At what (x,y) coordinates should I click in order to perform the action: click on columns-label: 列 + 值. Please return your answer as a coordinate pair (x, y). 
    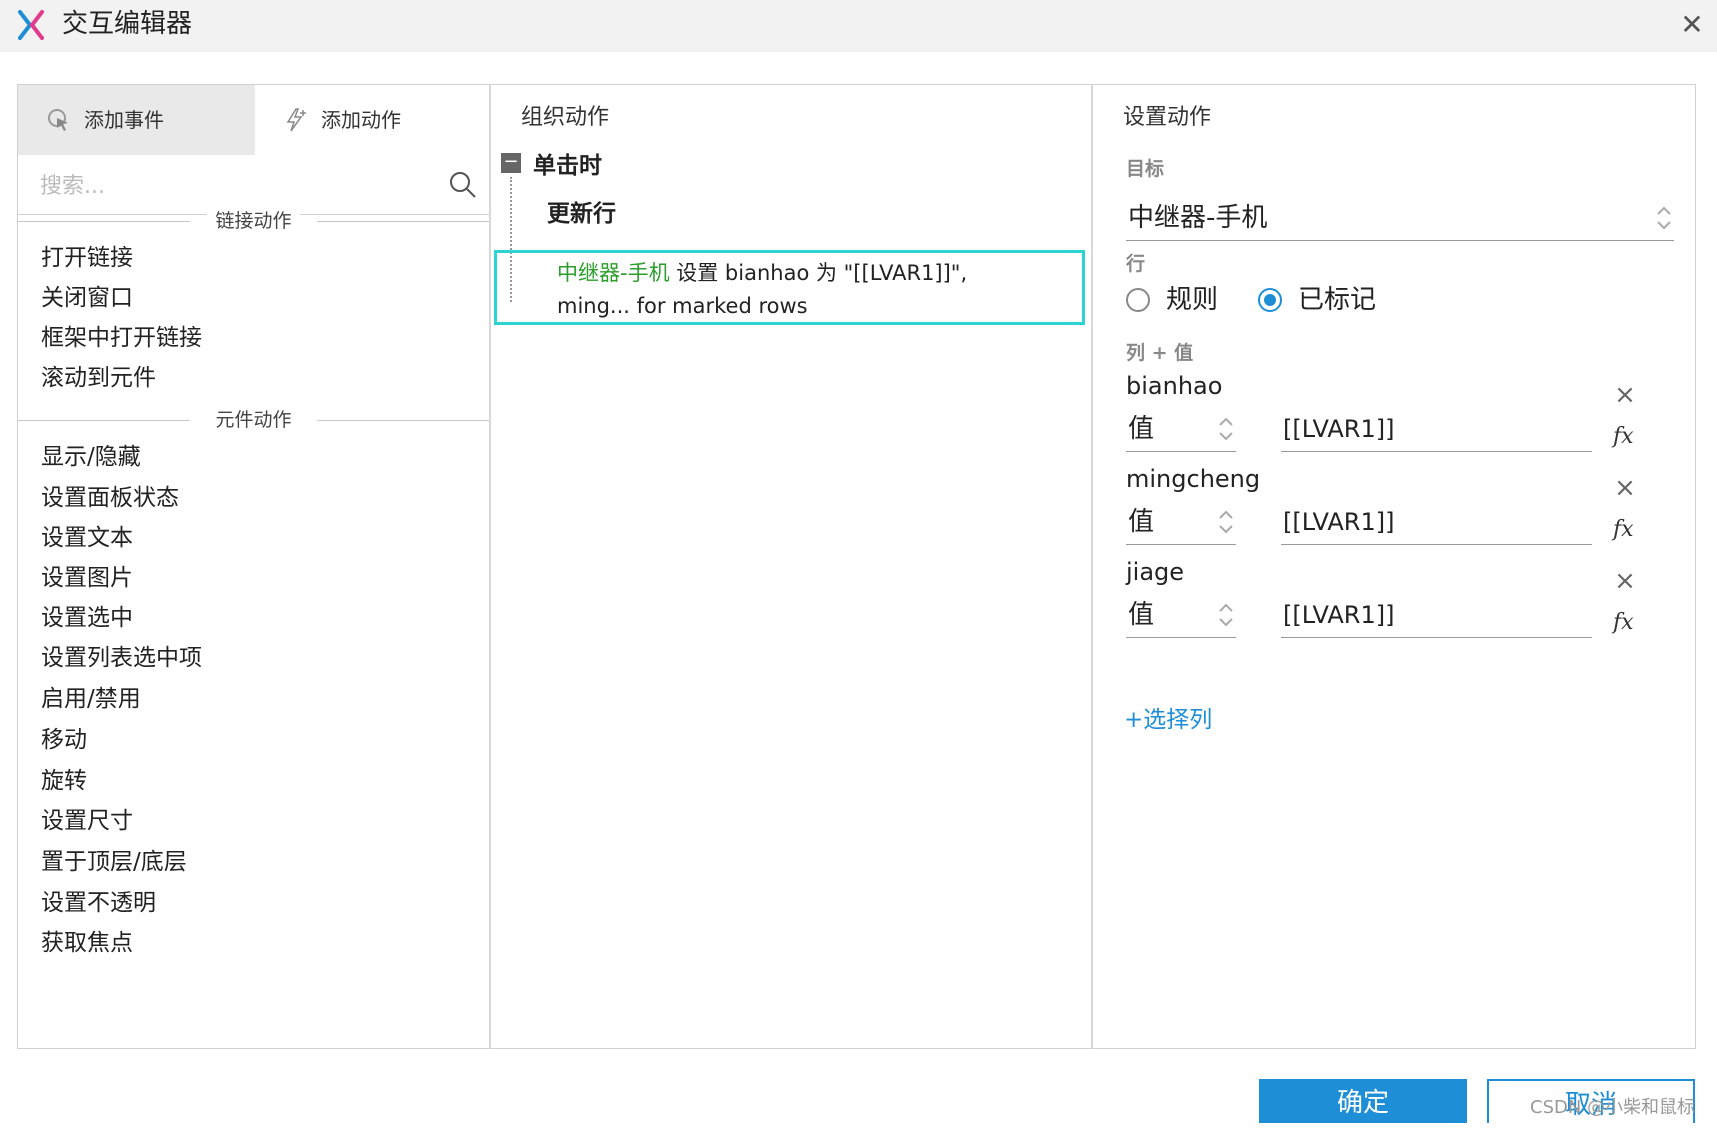
    Looking at the image, I should click on (1160, 353).